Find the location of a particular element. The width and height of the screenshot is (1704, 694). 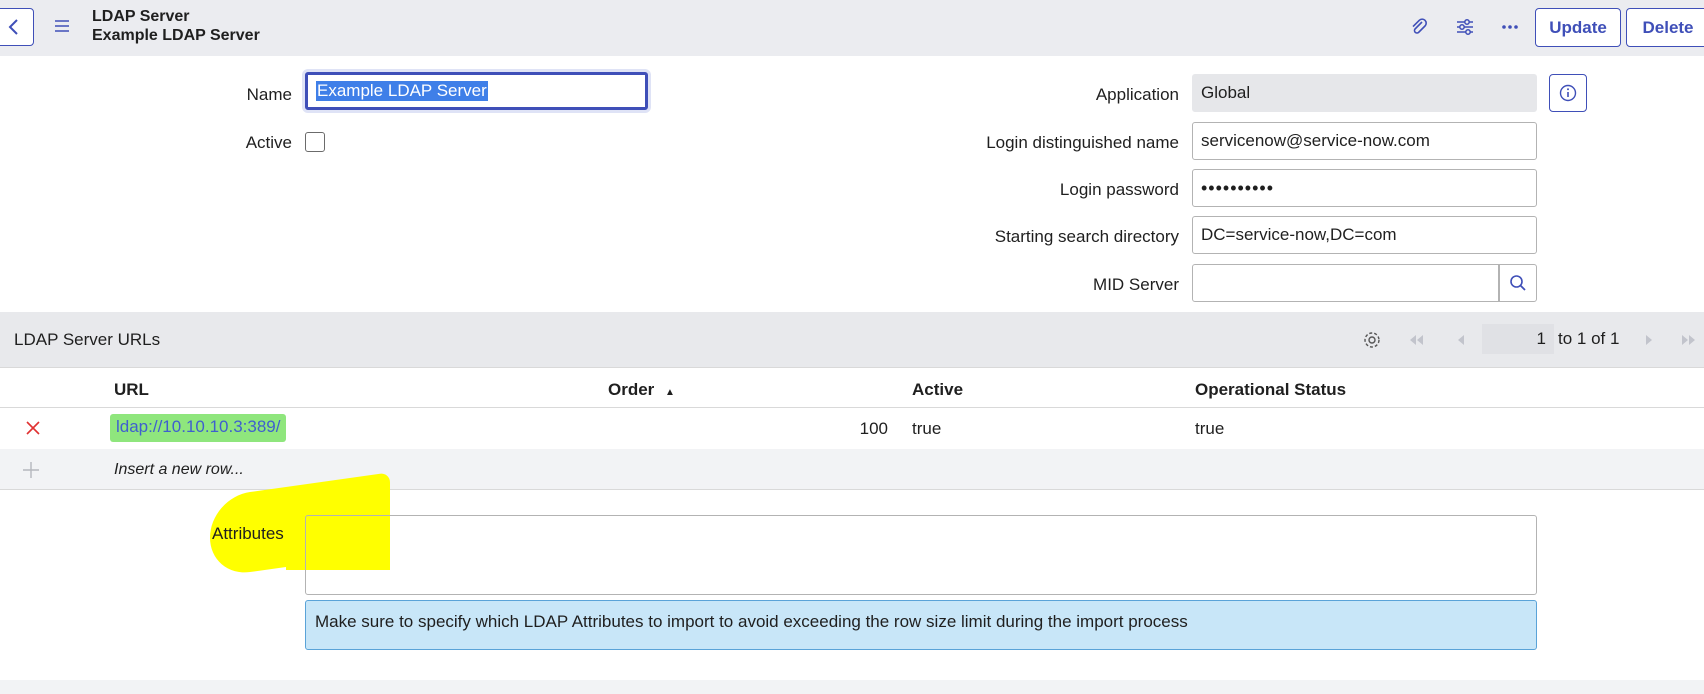

table-row: ldap://10.10.10.3:389/ 100 true true is located at coordinates (852, 428).